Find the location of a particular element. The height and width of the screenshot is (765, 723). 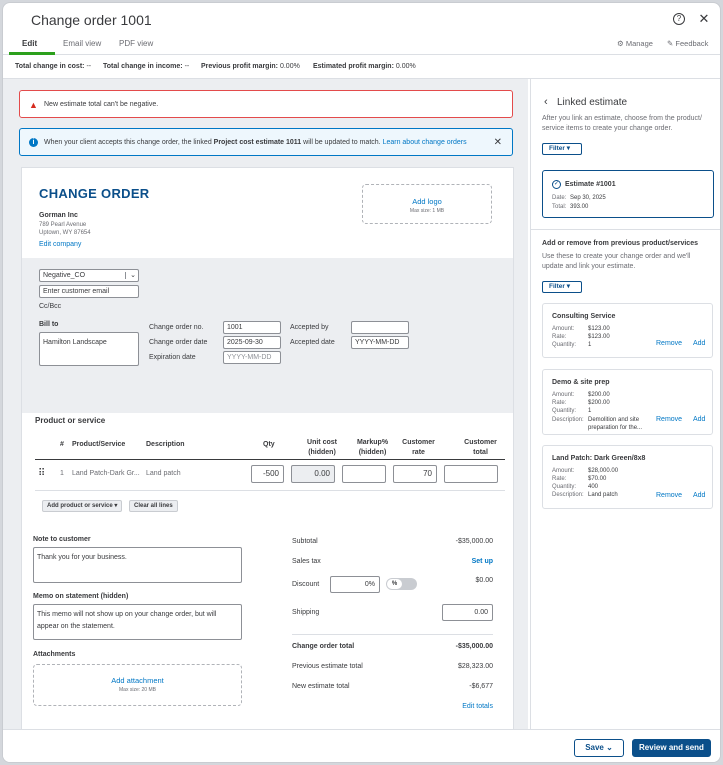

manage-button: ⚙ Manage is located at coordinates (635, 43).